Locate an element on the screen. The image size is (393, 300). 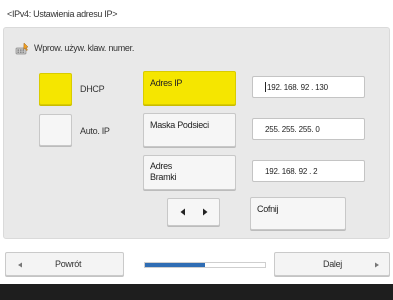
gateway-label: Adres Bramki is located at coordinates (163, 172).